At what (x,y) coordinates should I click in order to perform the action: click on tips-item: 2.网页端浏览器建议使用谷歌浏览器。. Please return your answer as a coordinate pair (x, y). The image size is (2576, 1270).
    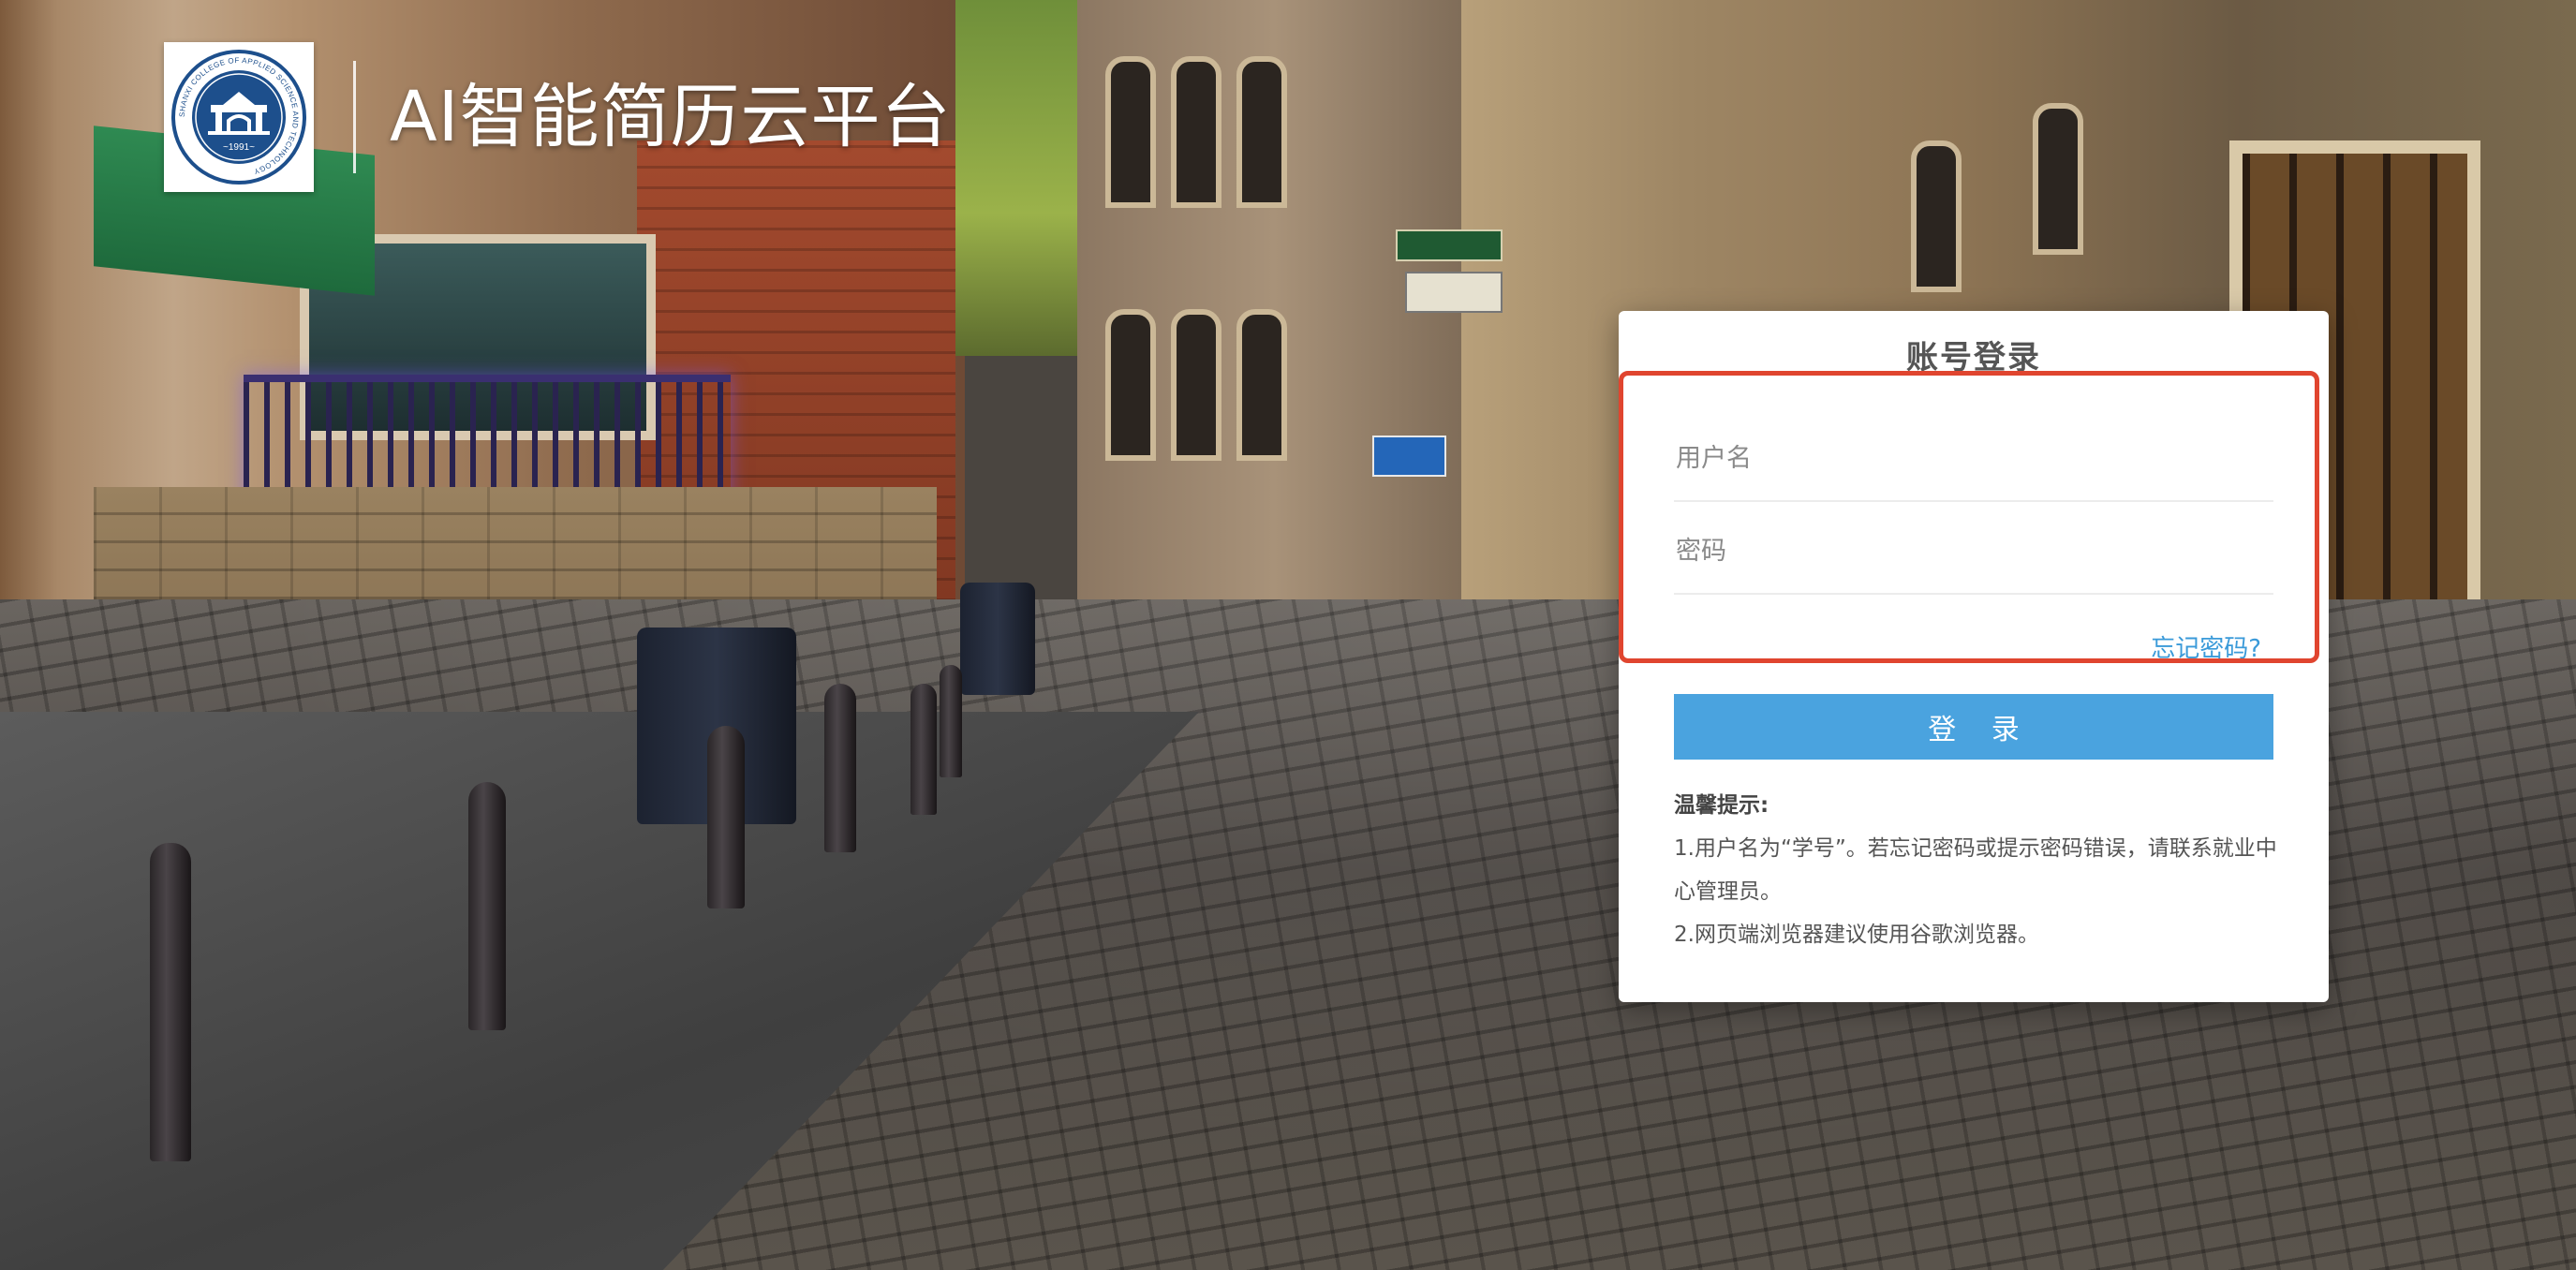
    Looking at the image, I should click on (1856, 935).